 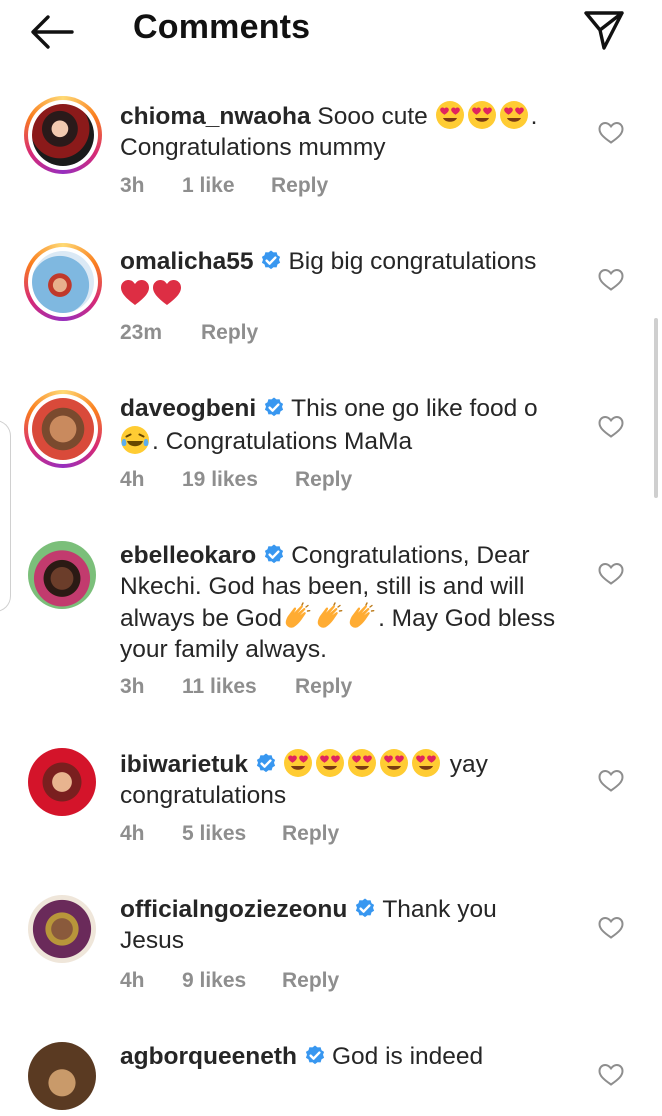 What do you see at coordinates (214, 834) in the screenshot?
I see `comment-likes: 5 likes` at bounding box center [214, 834].